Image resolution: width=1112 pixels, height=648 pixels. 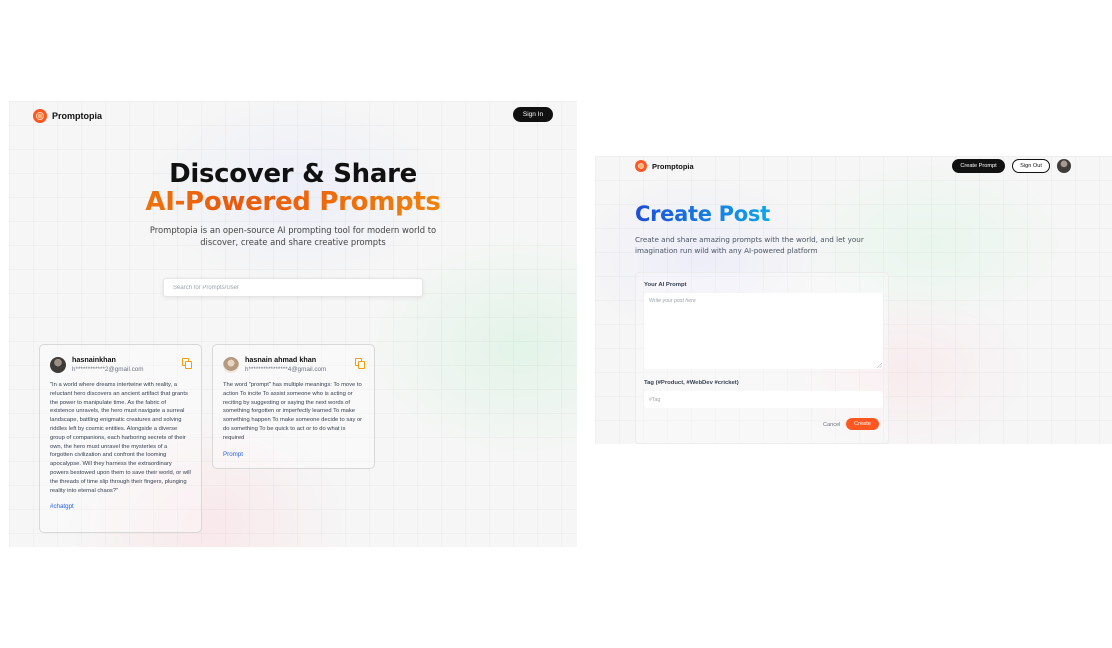 What do you see at coordinates (293, 174) in the screenshot?
I see `hero-title-line1: Discover & Share` at bounding box center [293, 174].